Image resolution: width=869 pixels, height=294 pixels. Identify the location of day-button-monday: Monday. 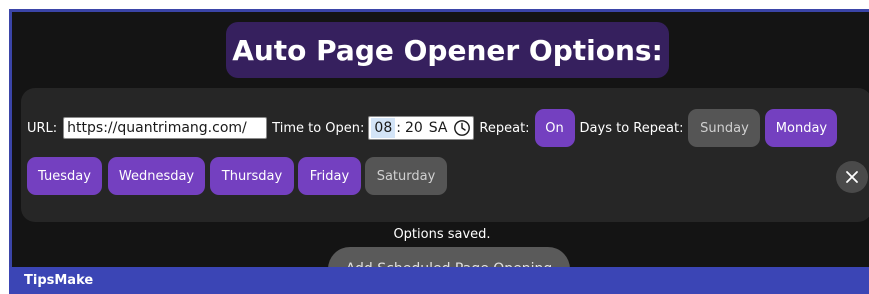
(801, 128).